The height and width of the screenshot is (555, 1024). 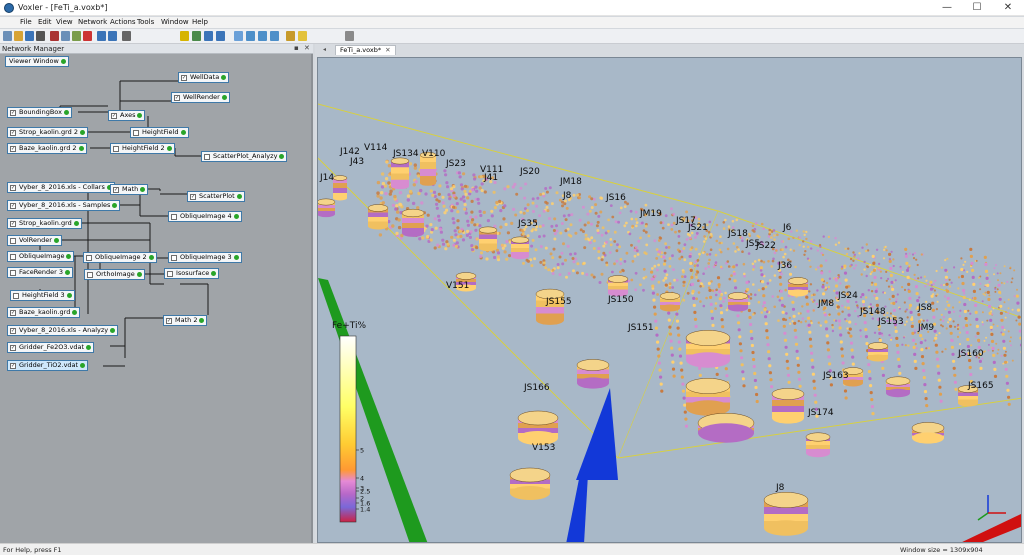 I want to click on node-vyber-samples: ✓ Vyber_8_2016.xls - Samples, so click(x=64, y=205).